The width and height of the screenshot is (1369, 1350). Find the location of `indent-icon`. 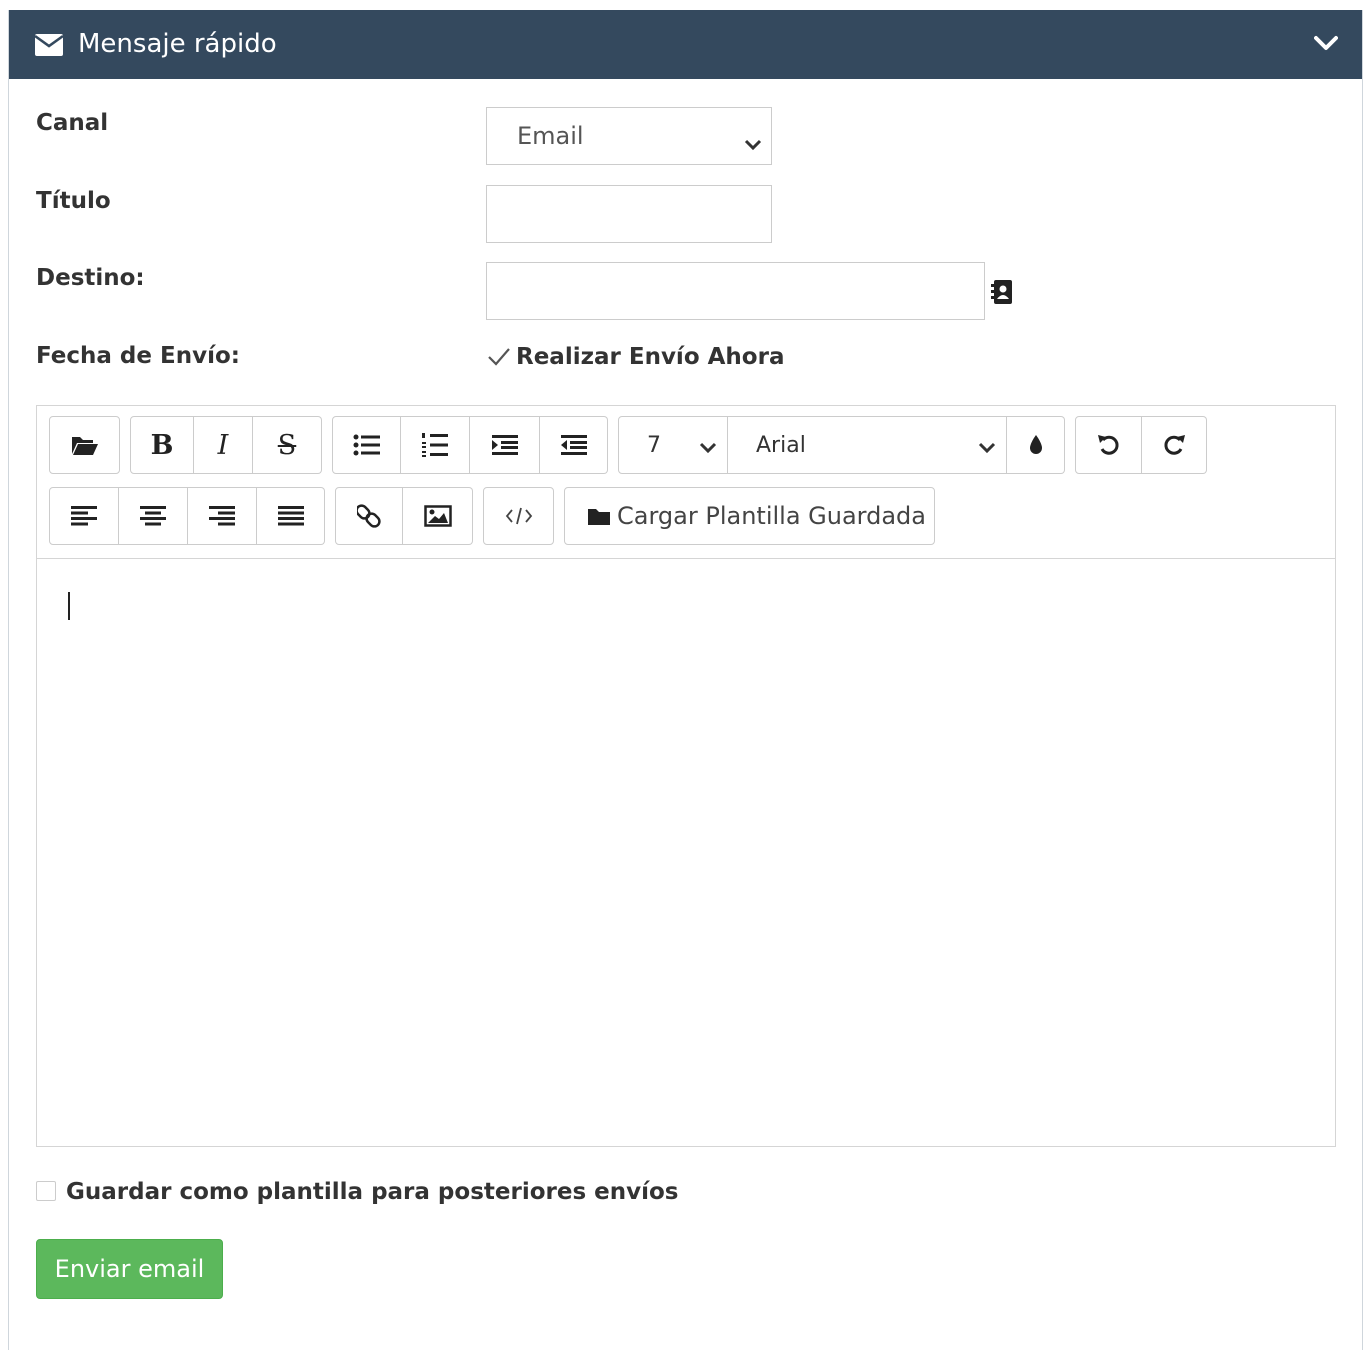

indent-icon is located at coordinates (504, 445).